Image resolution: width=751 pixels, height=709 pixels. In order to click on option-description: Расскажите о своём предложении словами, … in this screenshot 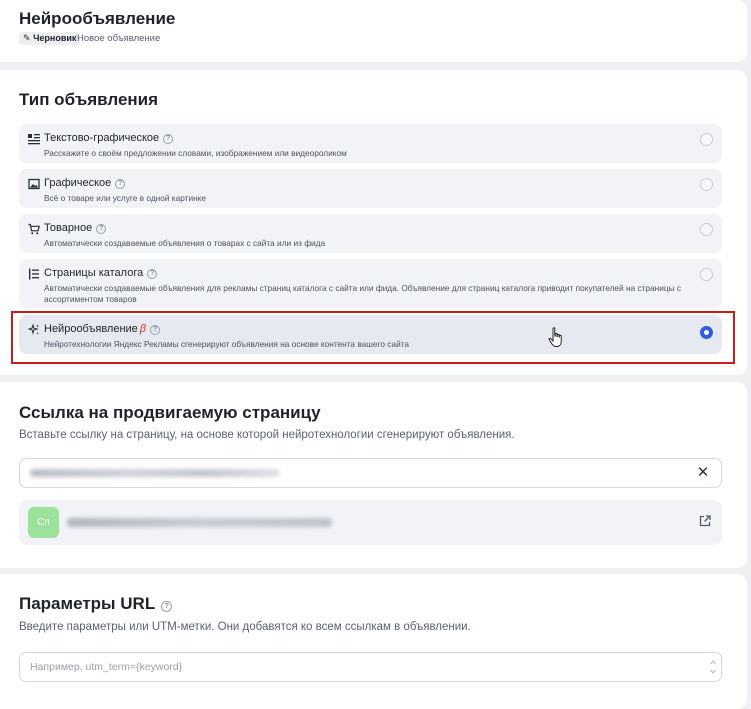, I will do `click(195, 153)`.